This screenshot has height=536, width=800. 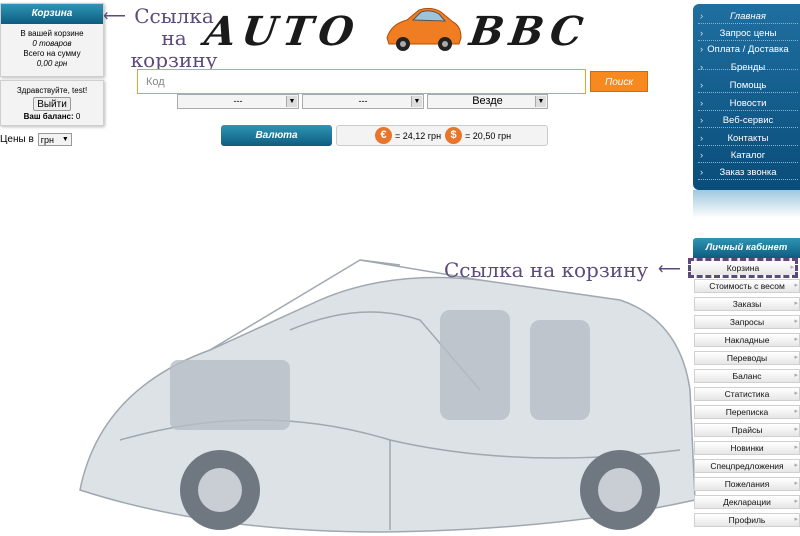 I want to click on prices-label: Цены в, so click(x=17, y=139).